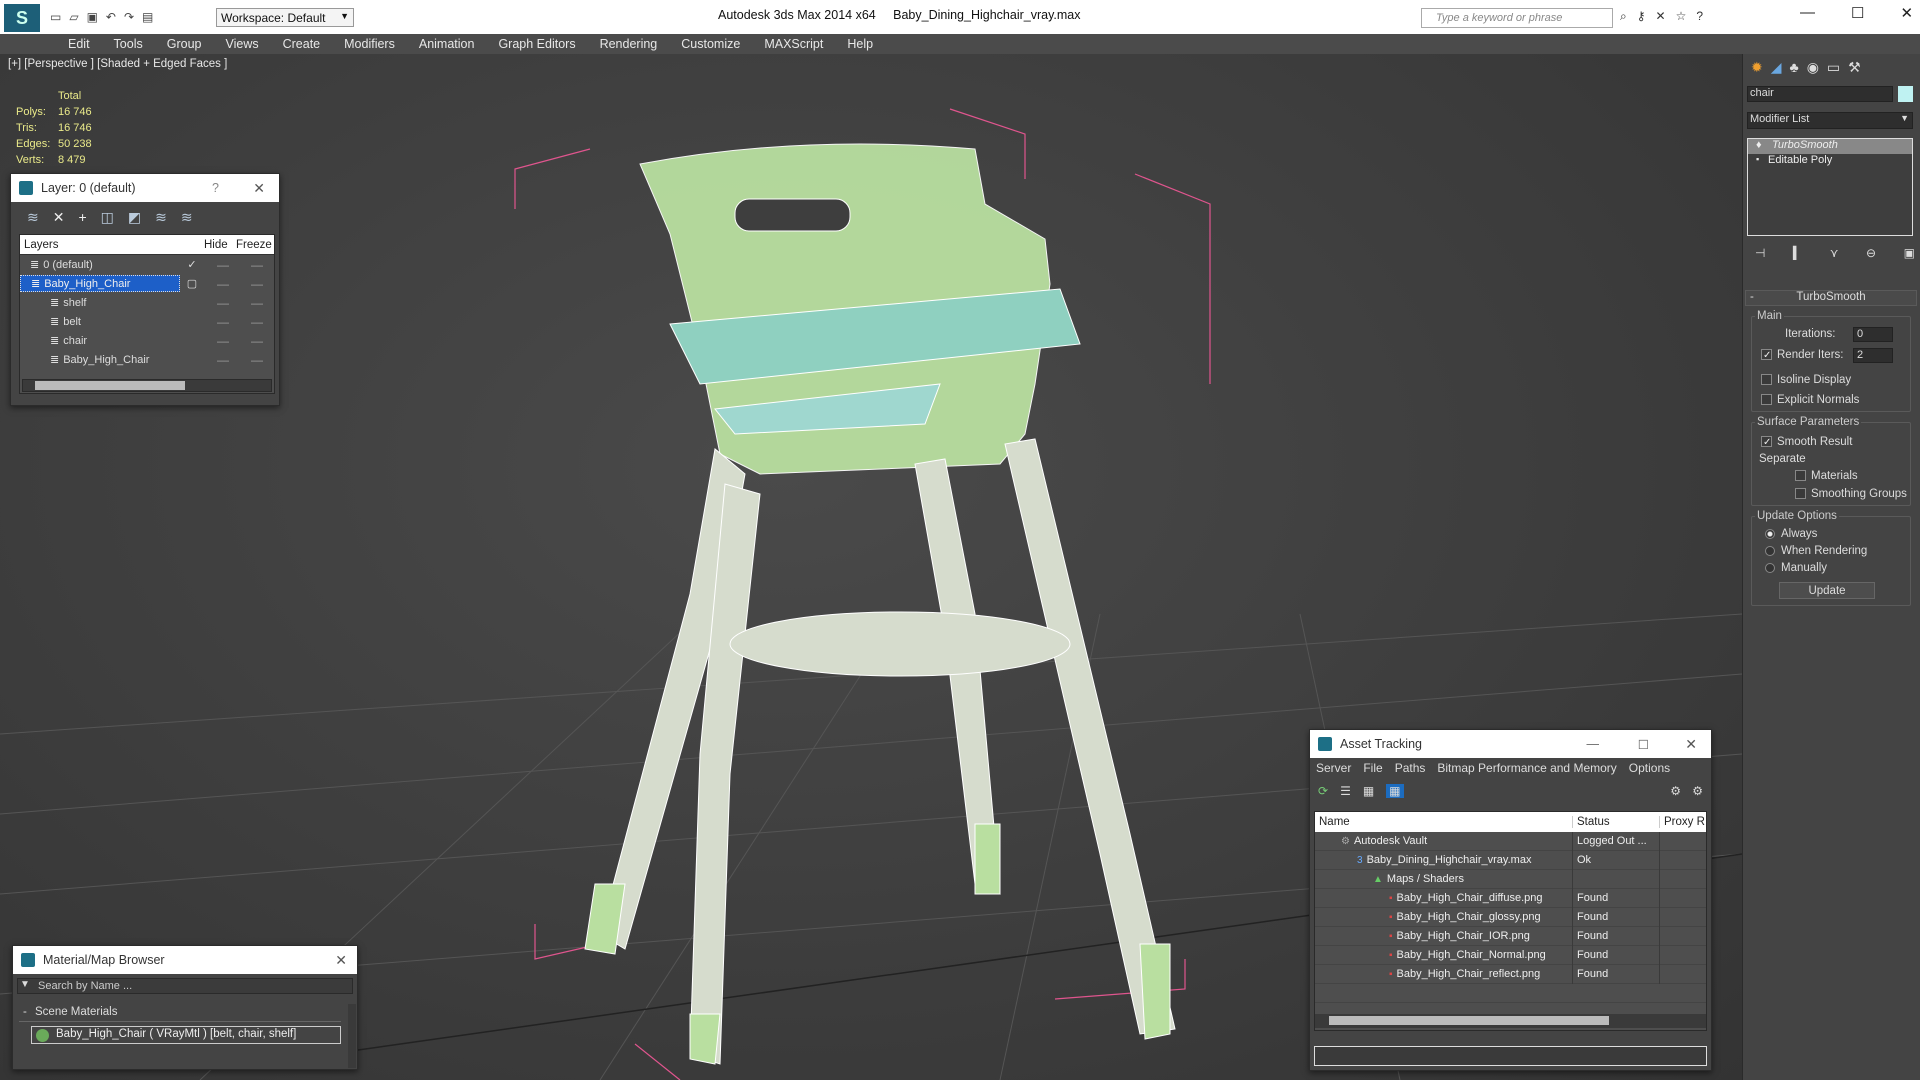 The width and height of the screenshot is (1920, 1080). What do you see at coordinates (1526, 768) in the screenshot?
I see `asset-menu-bitmap: Bitmap Performance and Memory` at bounding box center [1526, 768].